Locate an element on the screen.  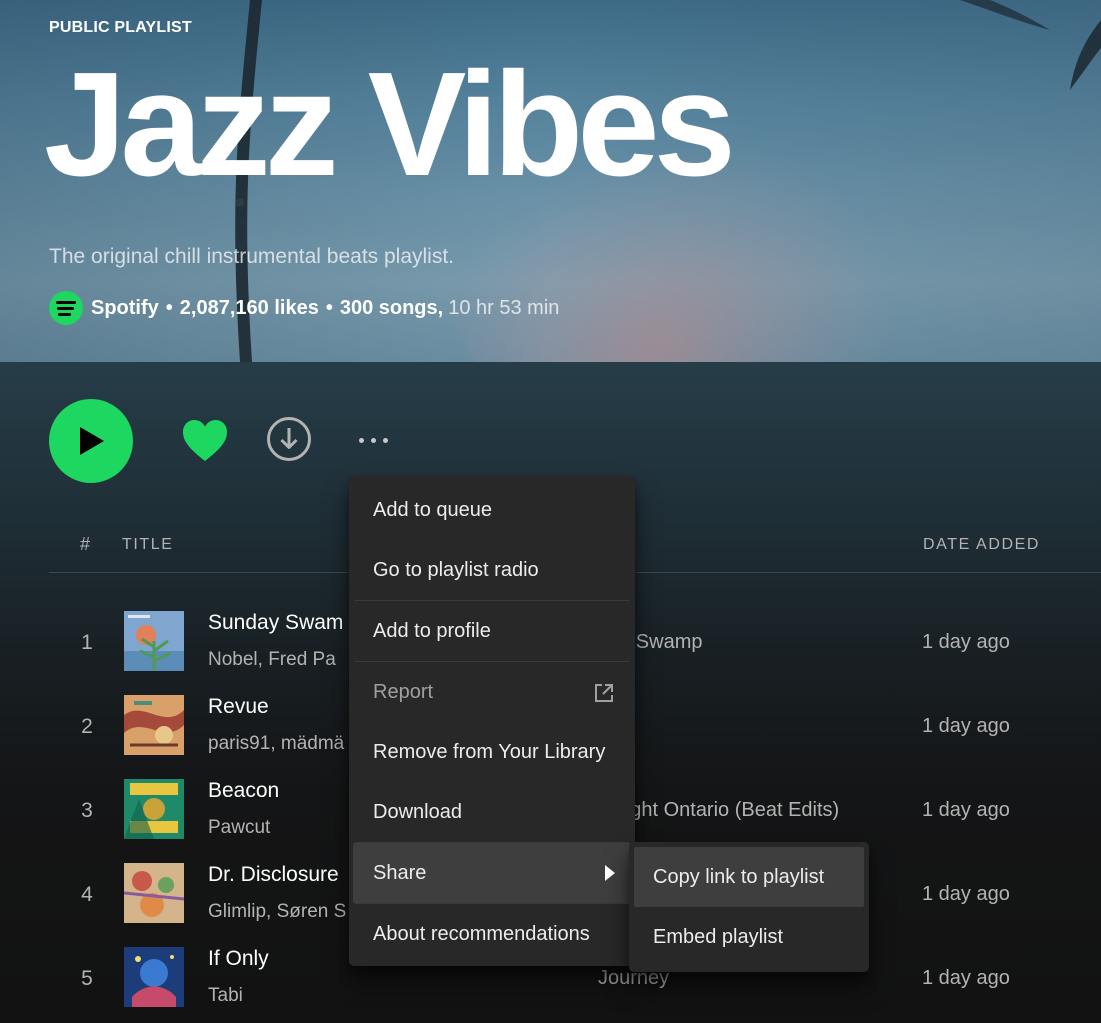
download-button is located at coordinates (289, 439).